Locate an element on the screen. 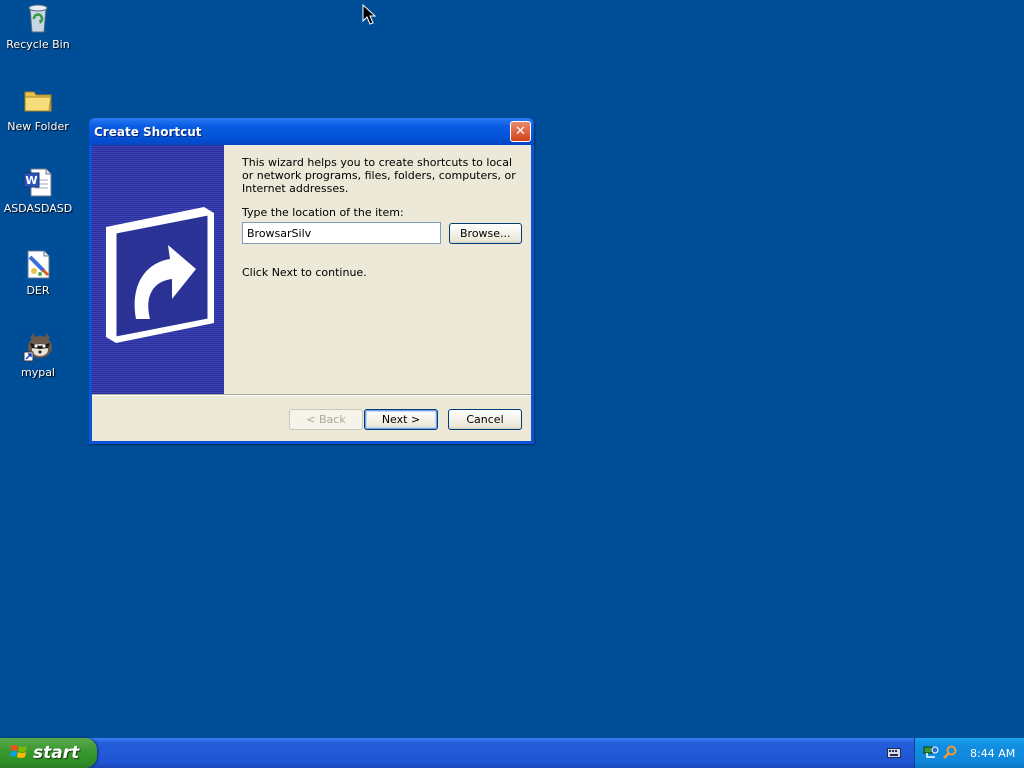  cancel-button: Cancel is located at coordinates (485, 419).